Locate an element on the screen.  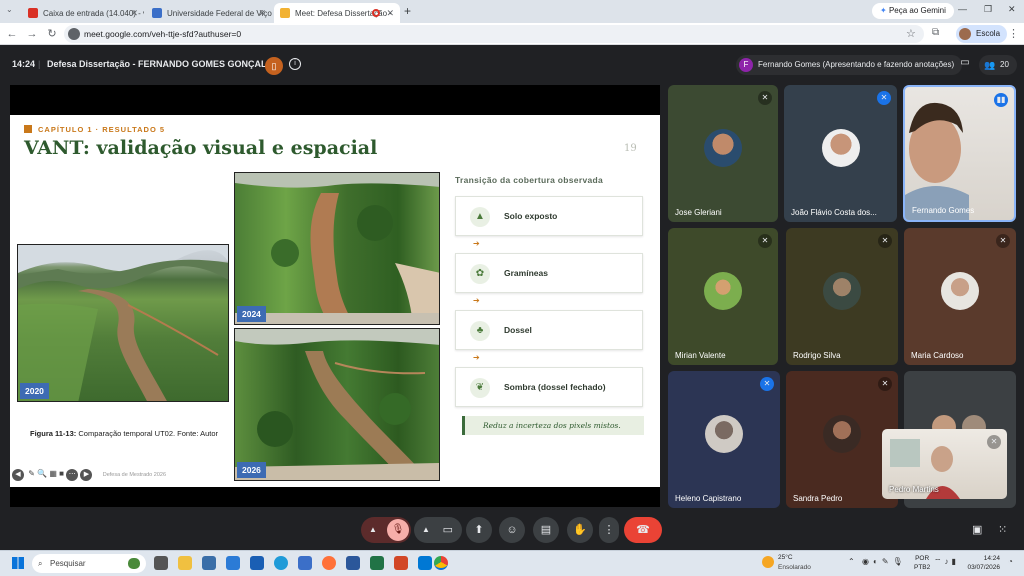
language-indicator: POR PTB2 is located at coordinates (922, 563).